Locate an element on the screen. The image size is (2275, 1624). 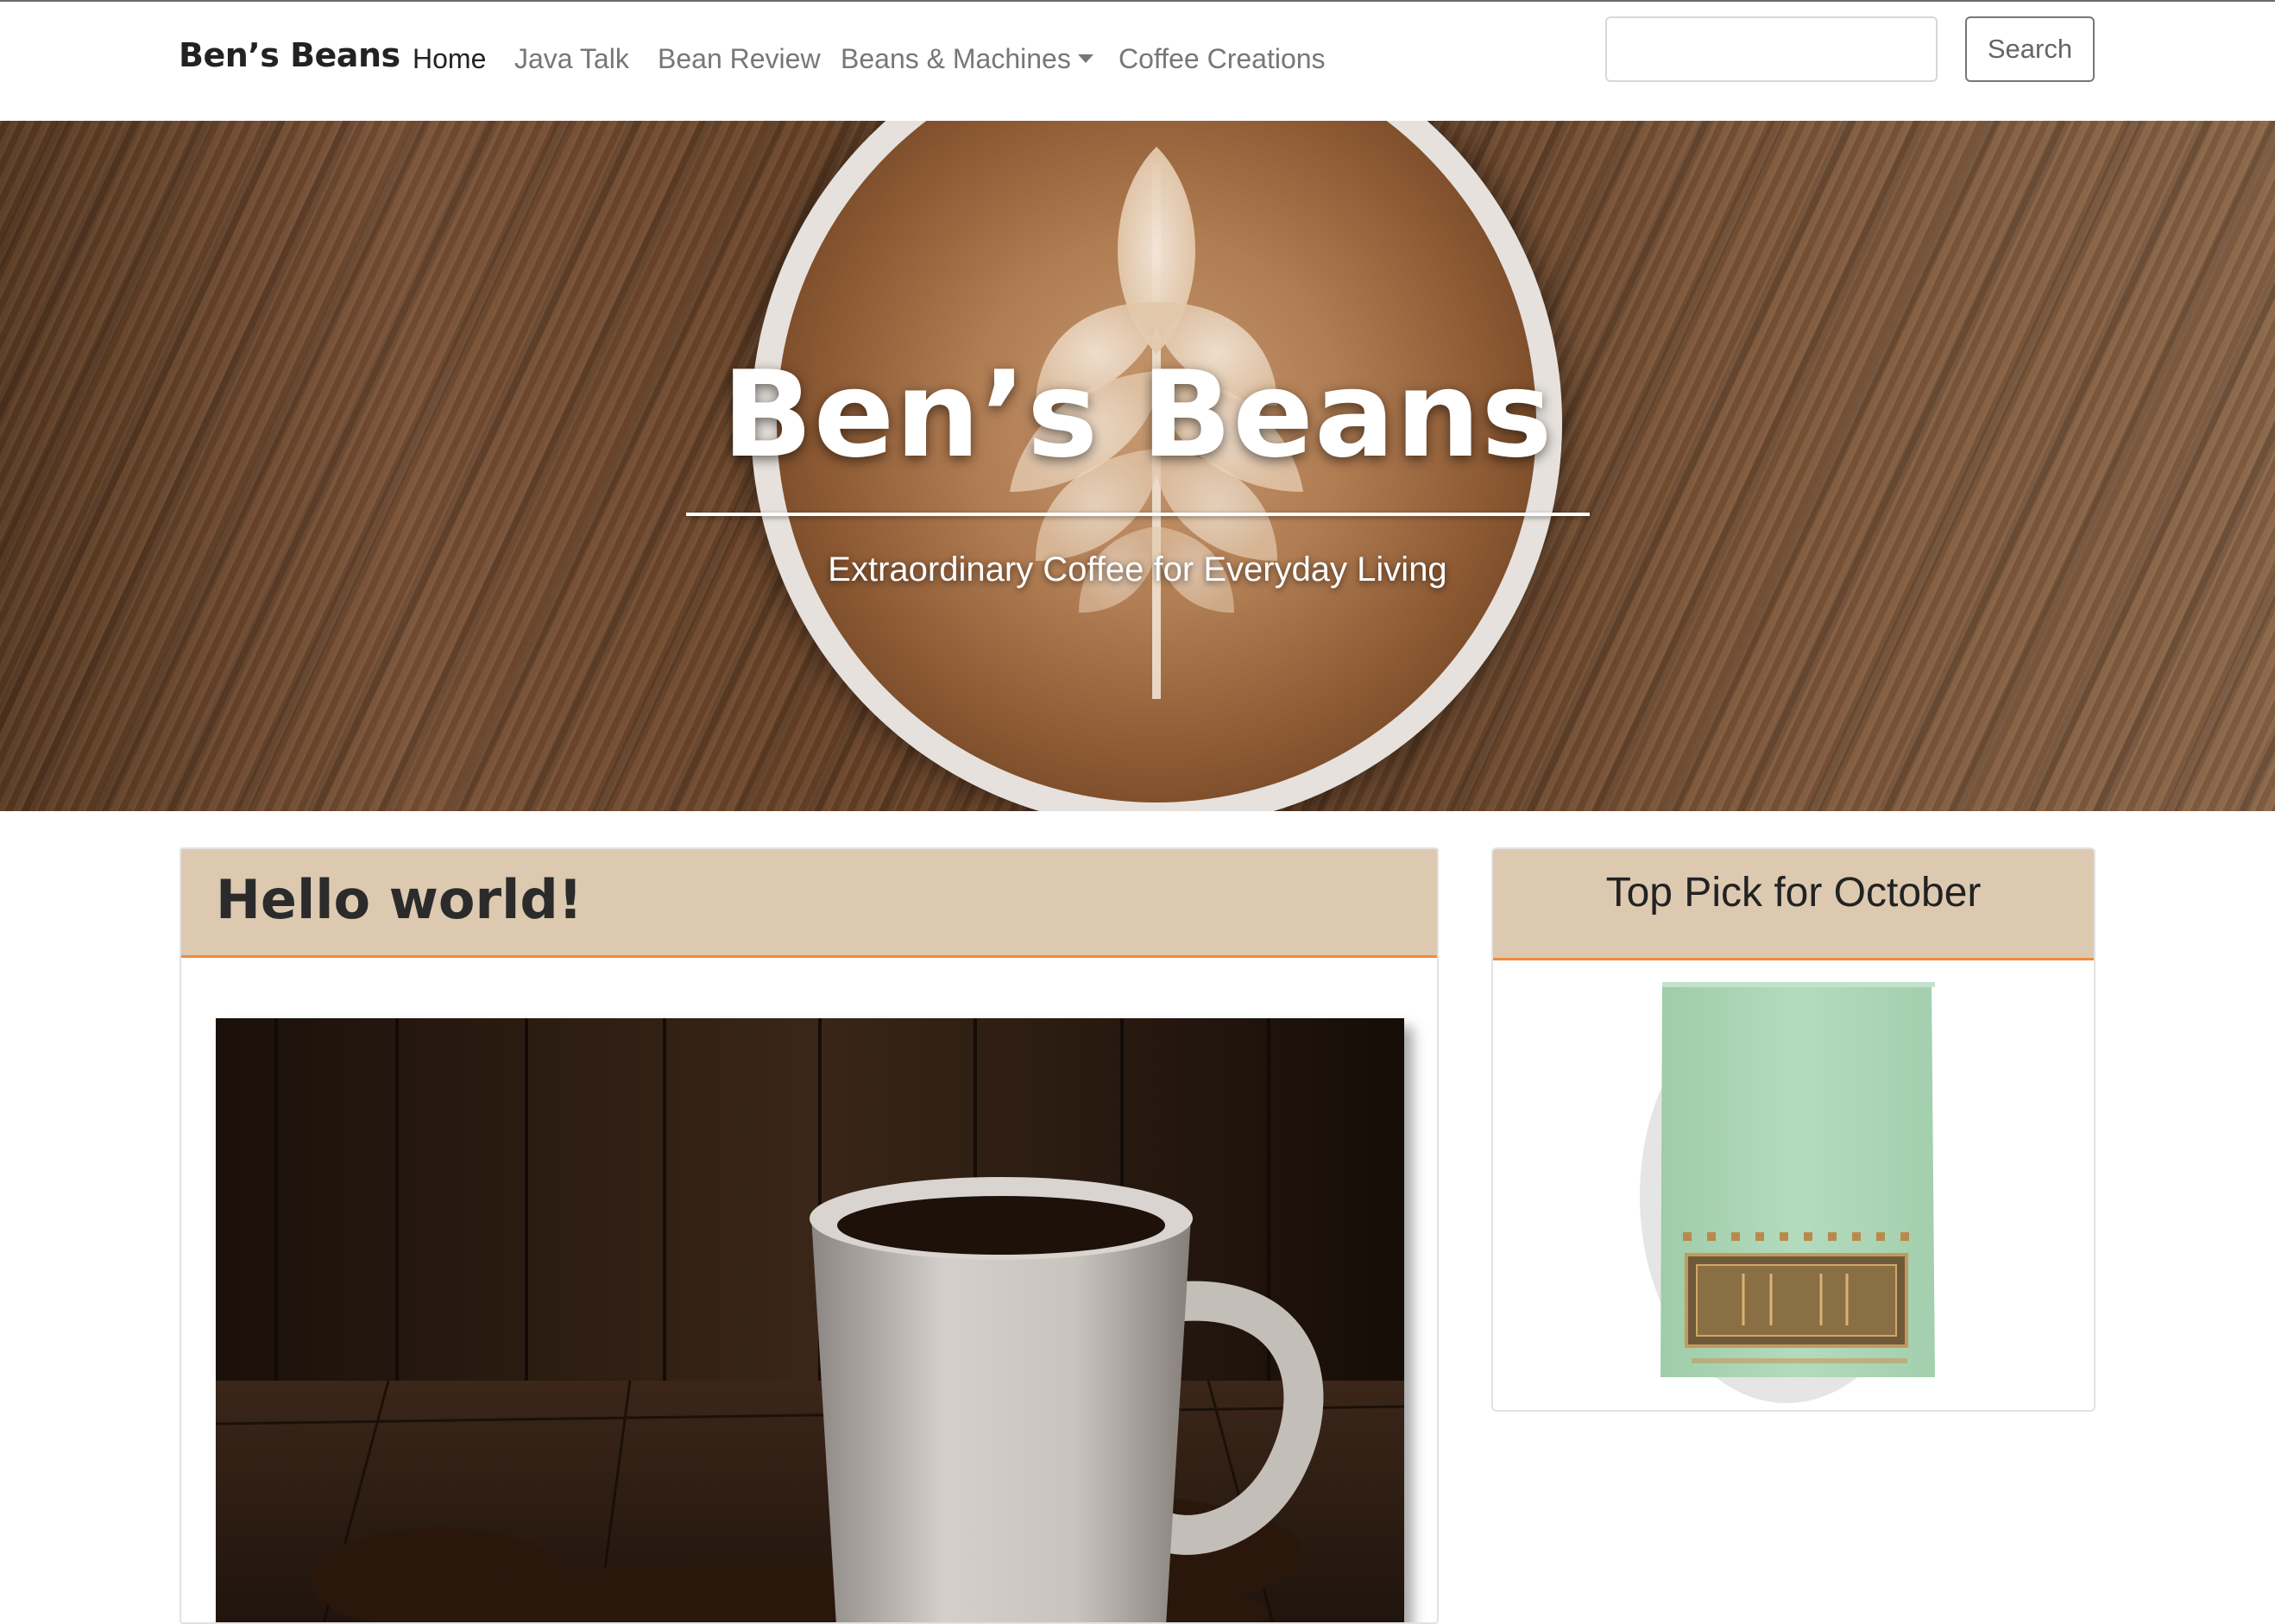
top-pick-card: Top Pick for October is located at coordinates (1793, 1129).